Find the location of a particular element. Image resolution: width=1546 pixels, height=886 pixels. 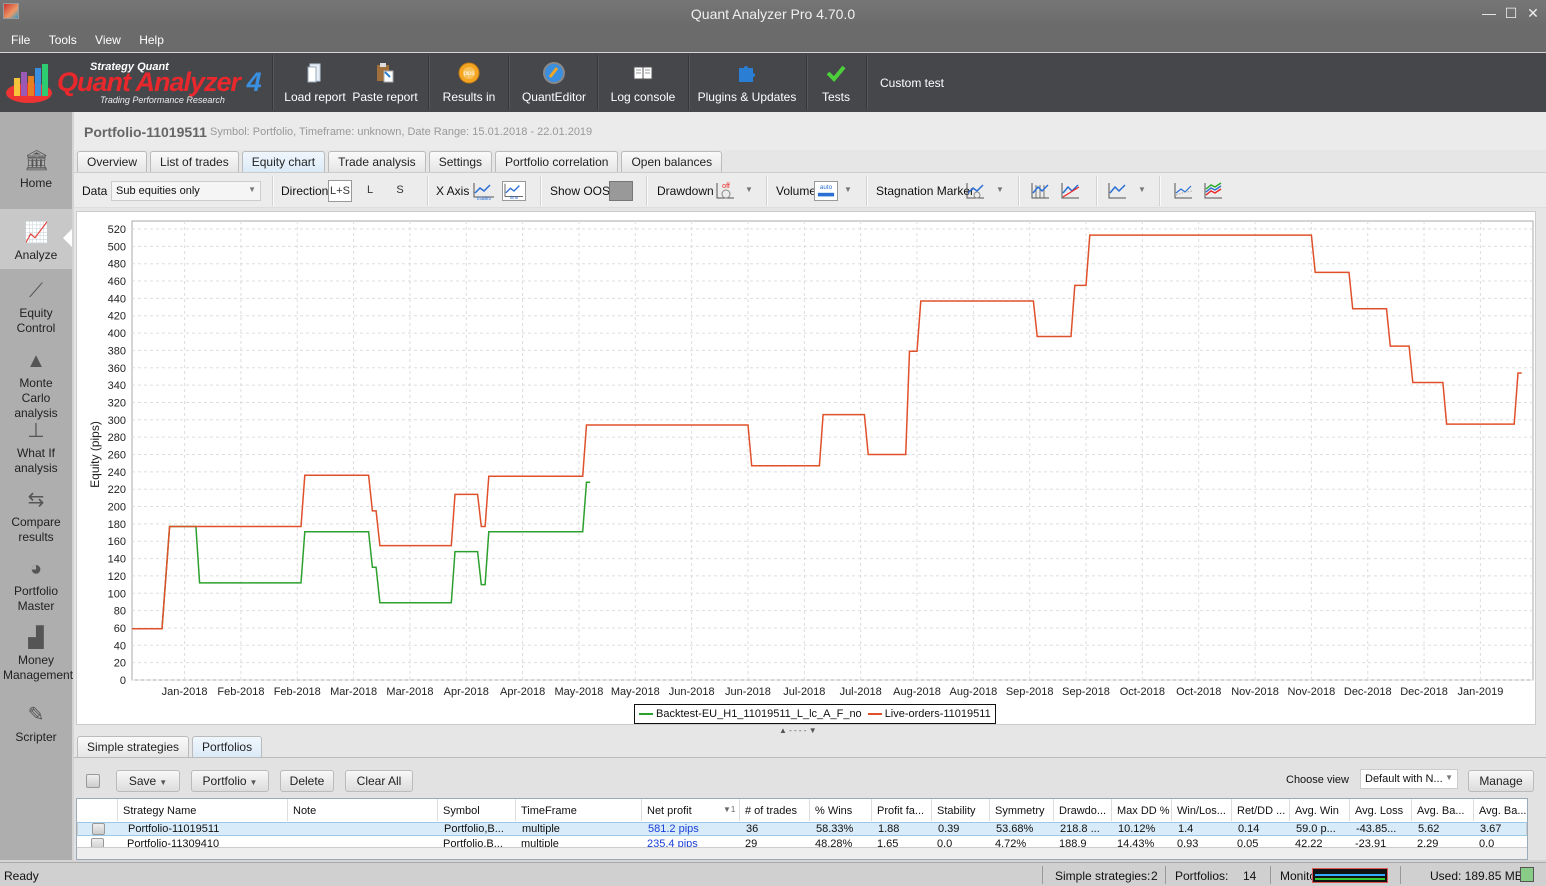

column-header: # of trades is located at coordinates (771, 811).